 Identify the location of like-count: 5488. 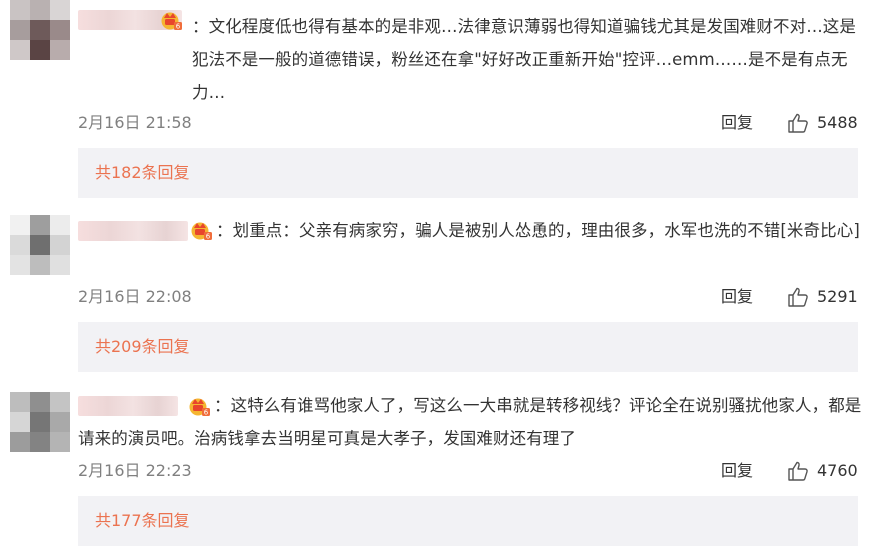
(837, 122).